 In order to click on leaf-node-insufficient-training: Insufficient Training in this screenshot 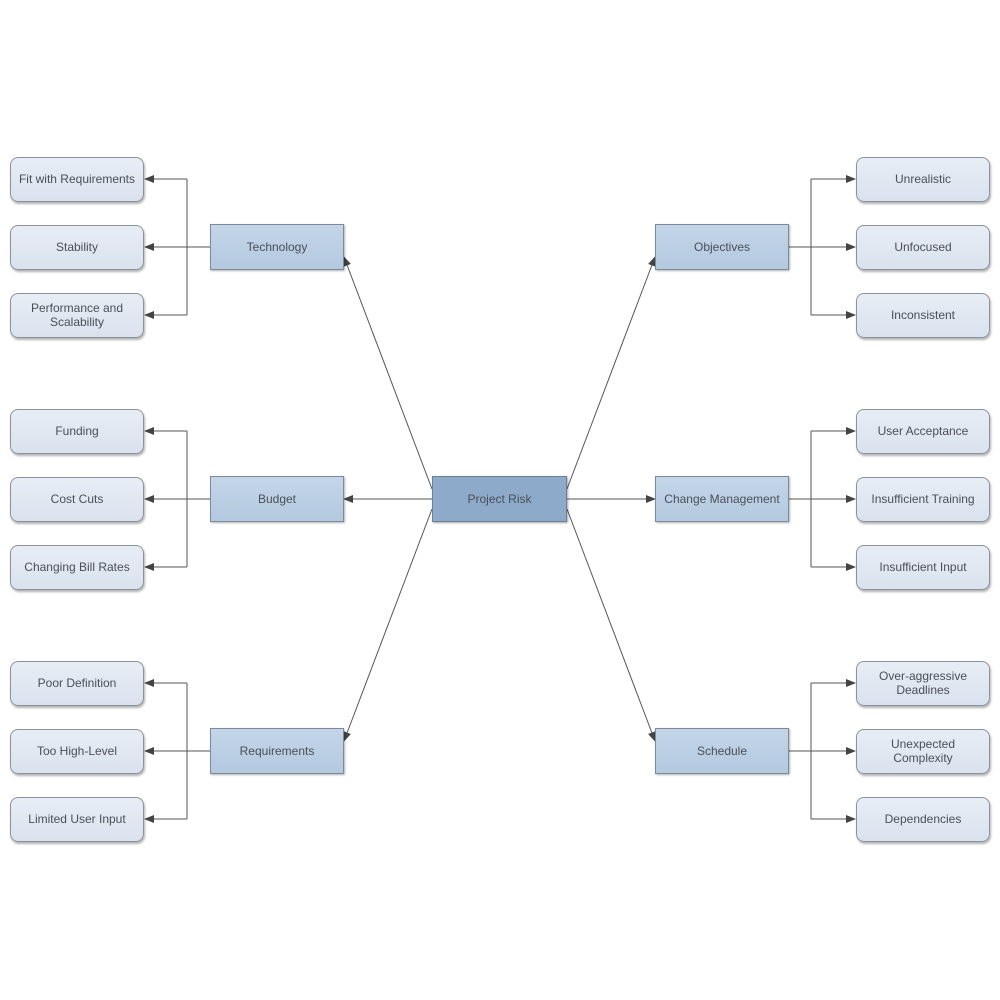, I will do `click(923, 499)`.